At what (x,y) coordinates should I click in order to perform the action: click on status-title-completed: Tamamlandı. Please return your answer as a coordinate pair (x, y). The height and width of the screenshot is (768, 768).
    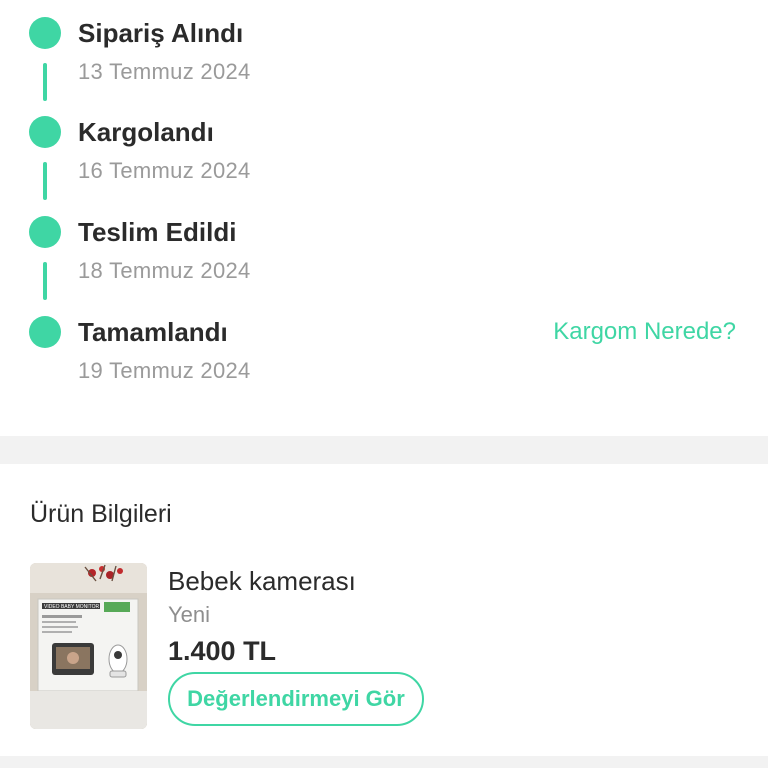
    Looking at the image, I should click on (153, 332).